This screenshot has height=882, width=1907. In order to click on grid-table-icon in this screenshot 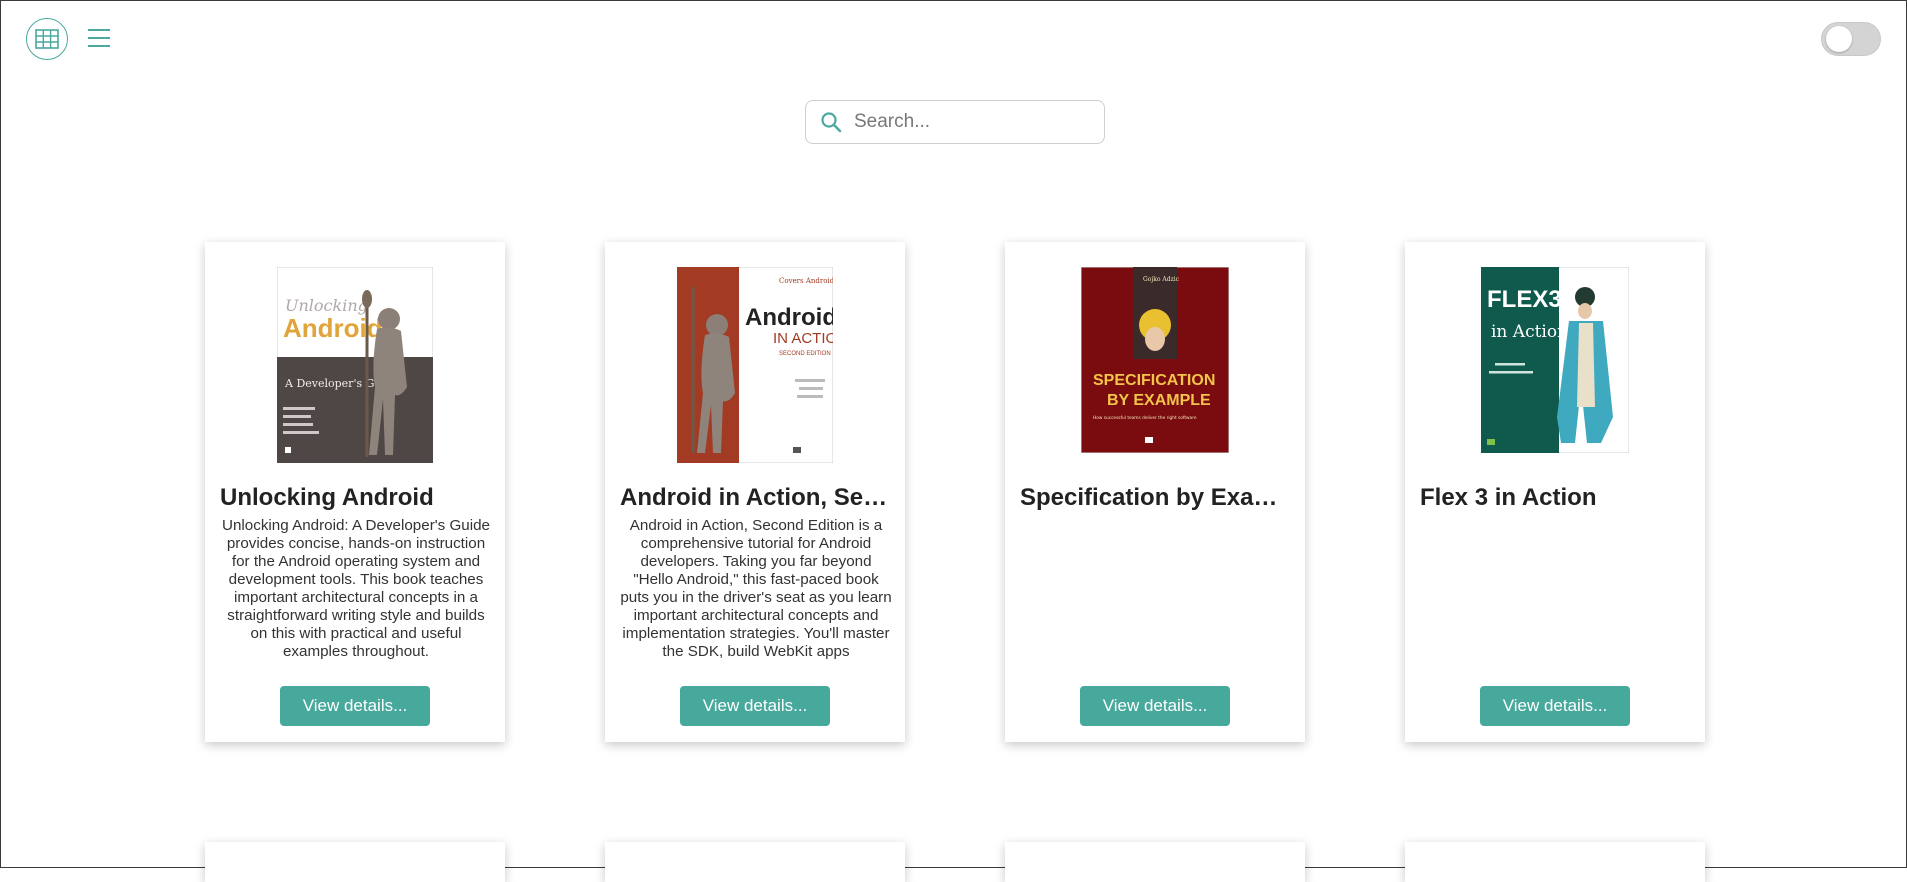, I will do `click(47, 39)`.